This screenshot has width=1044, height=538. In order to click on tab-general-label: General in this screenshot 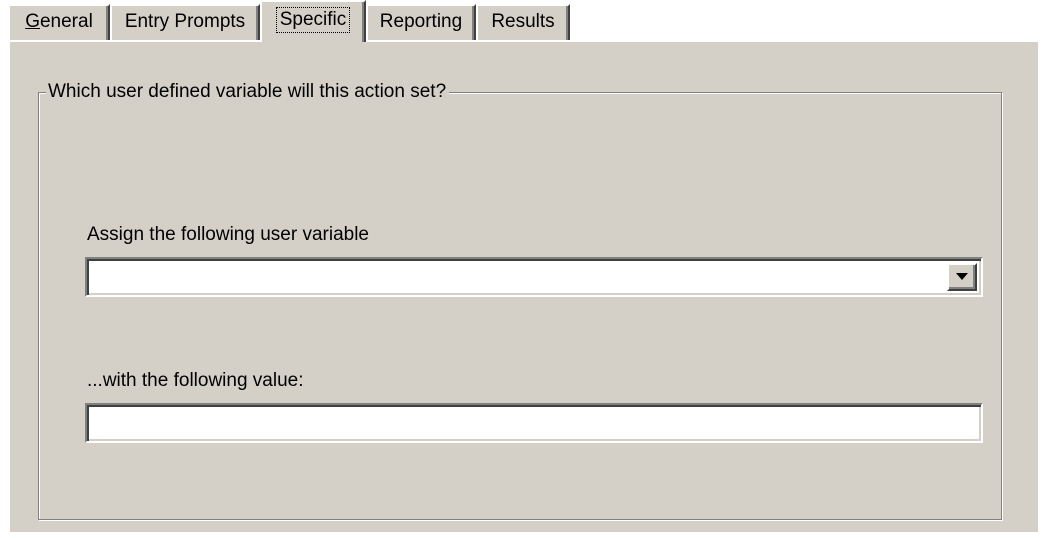, I will do `click(59, 21)`.